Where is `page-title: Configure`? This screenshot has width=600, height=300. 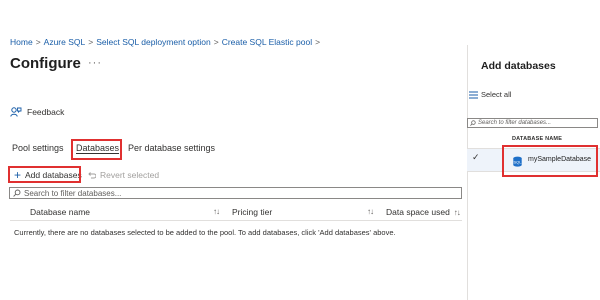 page-title: Configure is located at coordinates (45, 63).